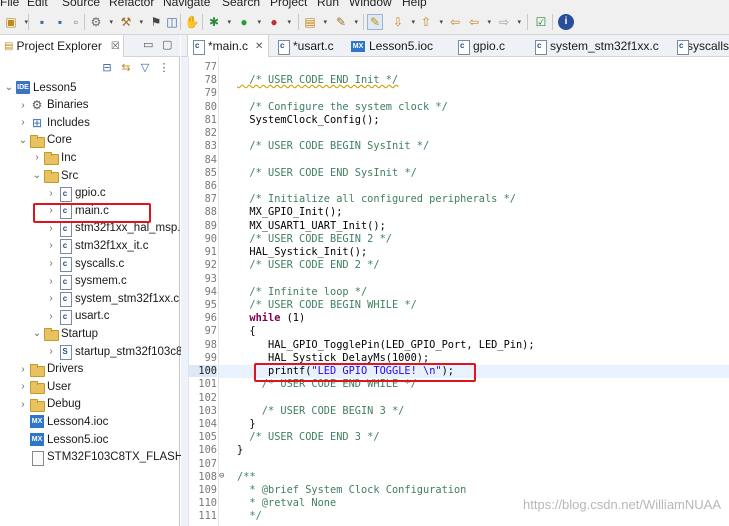  What do you see at coordinates (37, 4) in the screenshot?
I see `menu-edit: Edit` at bounding box center [37, 4].